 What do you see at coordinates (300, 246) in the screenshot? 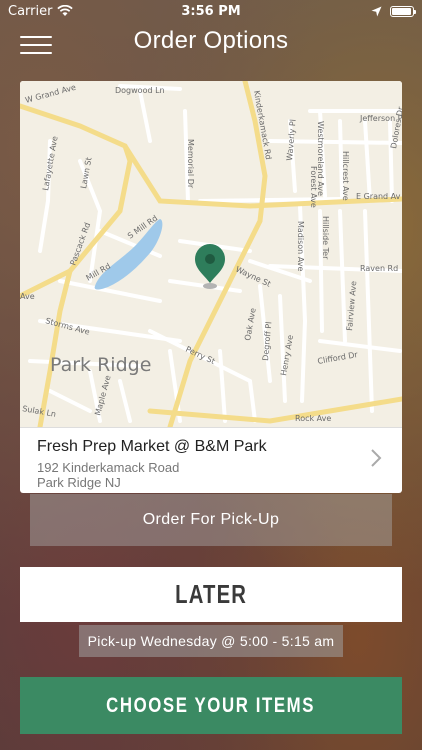
I see `svg-text: Madison Ave` at bounding box center [300, 246].